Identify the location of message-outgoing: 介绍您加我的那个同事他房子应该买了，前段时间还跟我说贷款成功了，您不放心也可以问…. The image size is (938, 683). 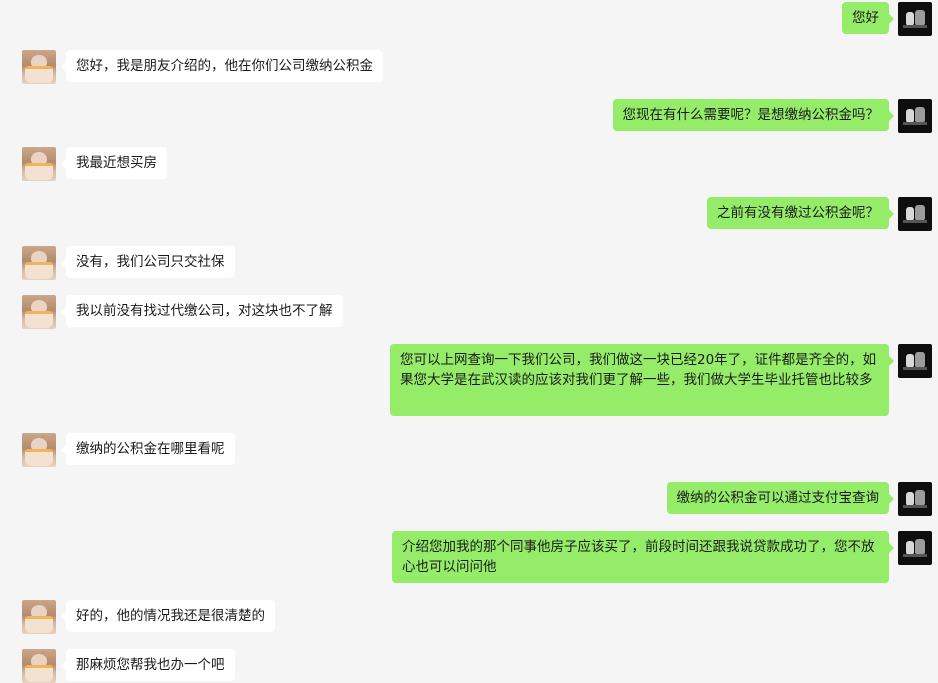
(652, 558).